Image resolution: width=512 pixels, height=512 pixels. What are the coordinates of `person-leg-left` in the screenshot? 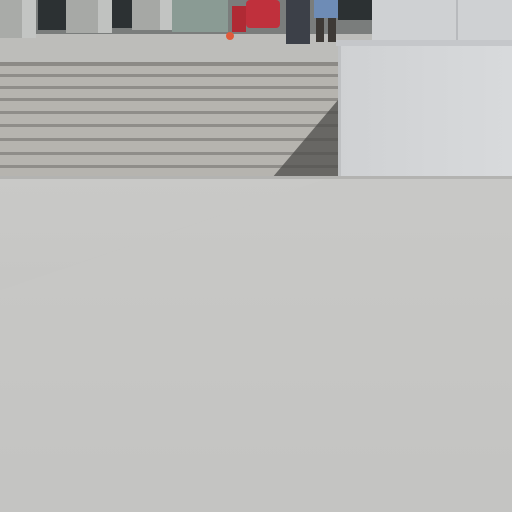 It's located at (320, 30).